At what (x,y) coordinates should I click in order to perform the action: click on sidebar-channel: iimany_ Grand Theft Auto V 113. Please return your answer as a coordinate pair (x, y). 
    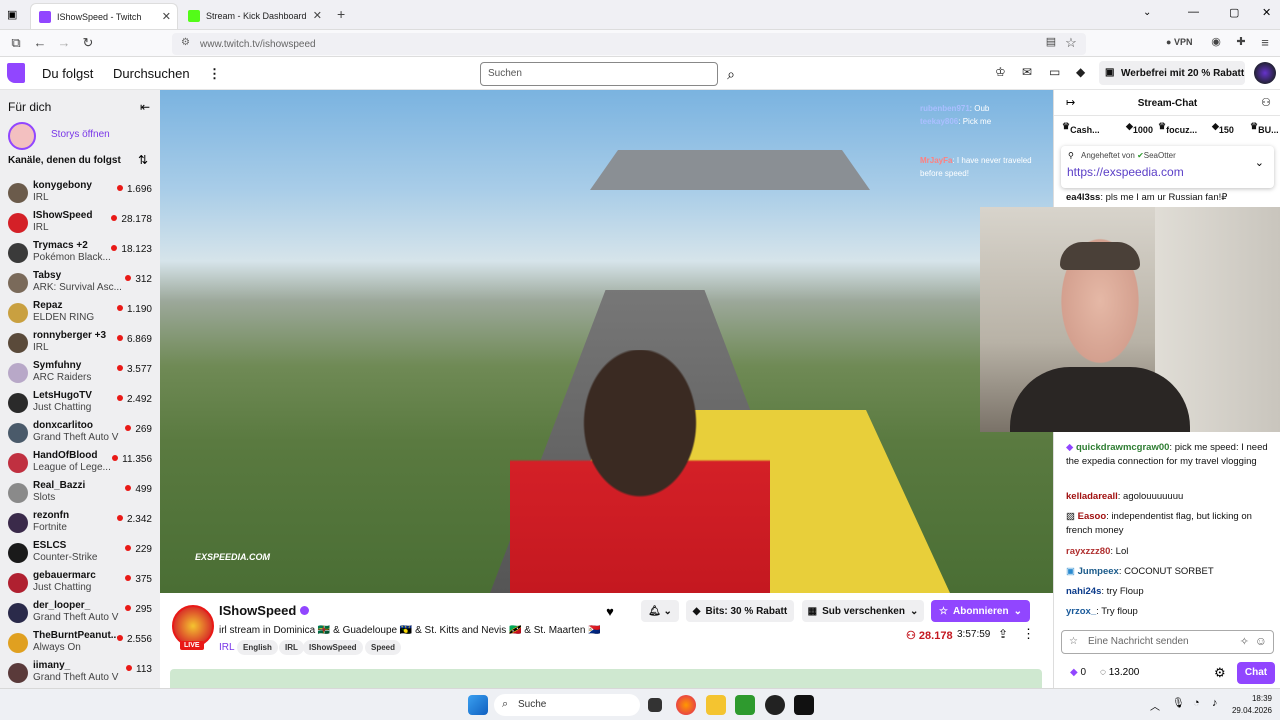
    Looking at the image, I should click on (80, 672).